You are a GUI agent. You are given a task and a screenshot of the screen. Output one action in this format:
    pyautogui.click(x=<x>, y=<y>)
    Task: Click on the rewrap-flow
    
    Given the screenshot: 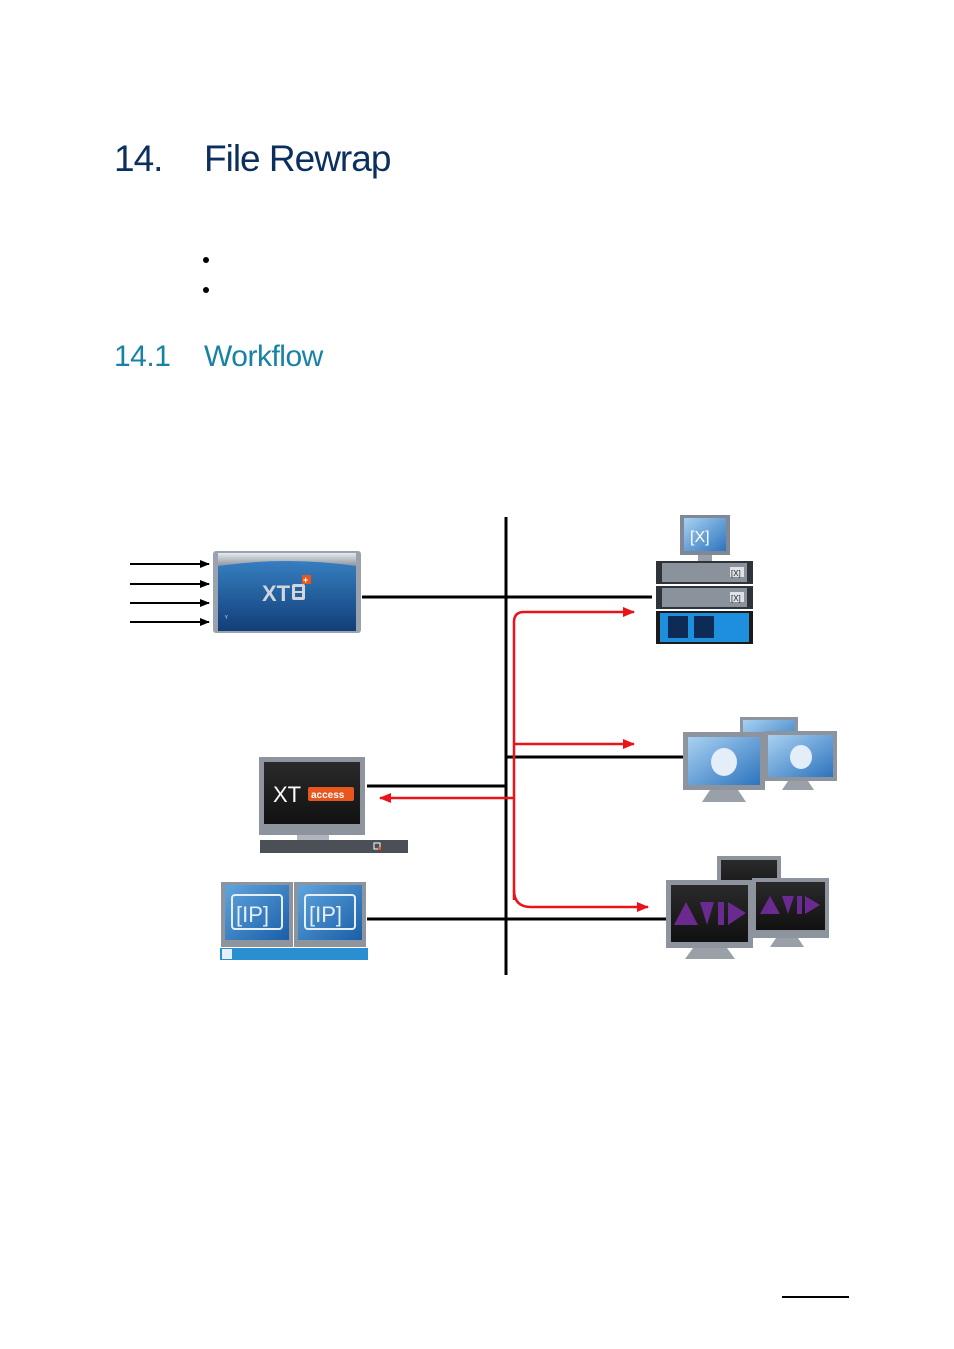 What is the action you would take?
    pyautogui.click(x=514, y=759)
    